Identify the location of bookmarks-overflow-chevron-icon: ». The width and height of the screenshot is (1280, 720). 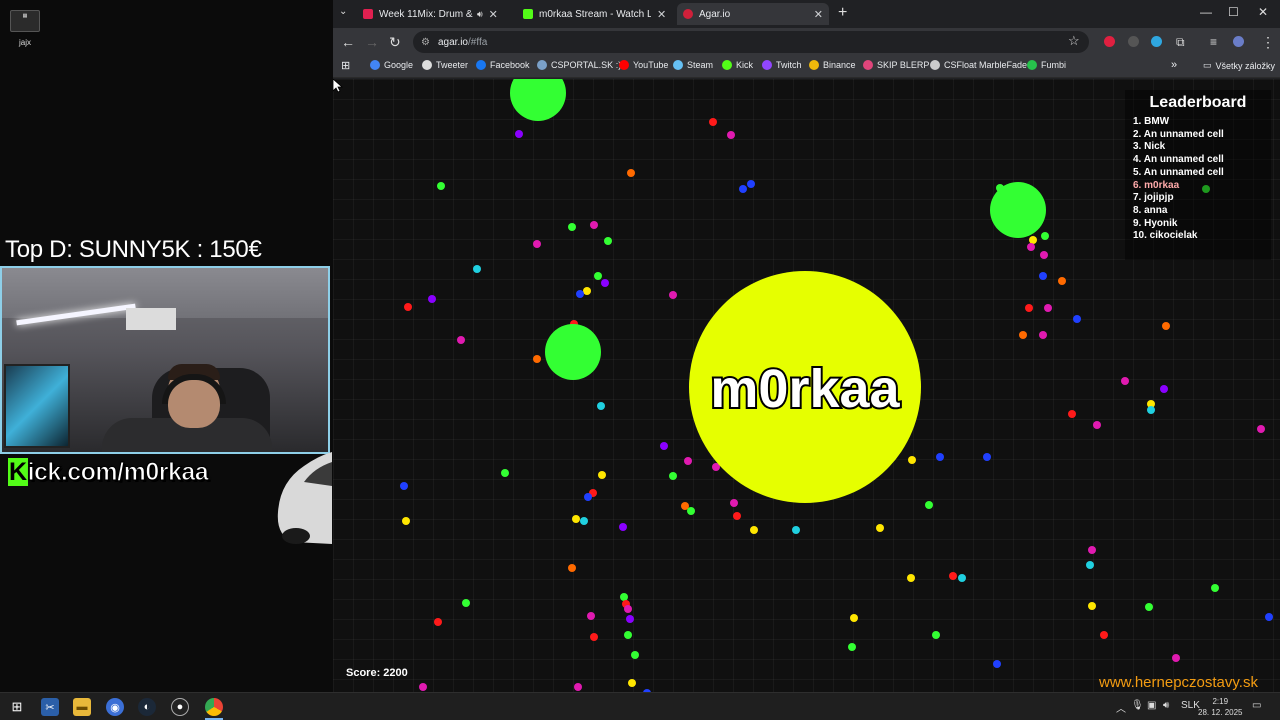
(1174, 65).